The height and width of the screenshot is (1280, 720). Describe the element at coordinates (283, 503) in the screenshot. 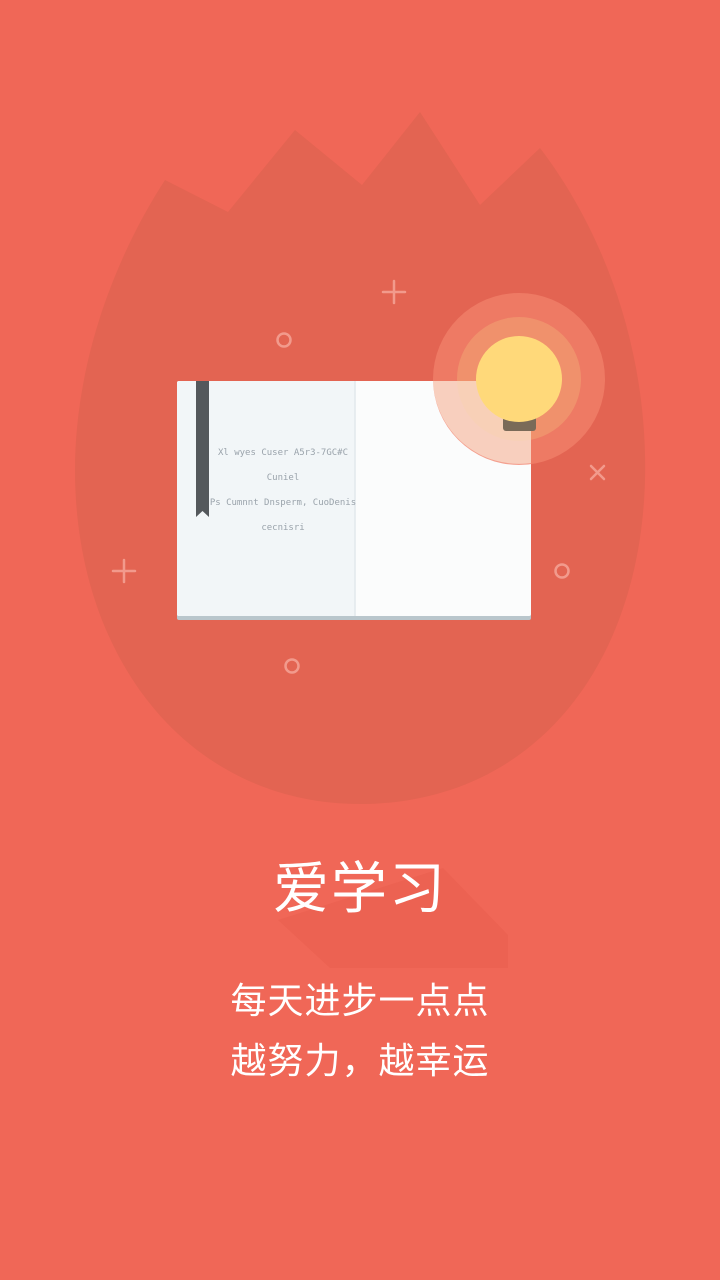

I see `book-text-line: Ps Cumnnt Dnsperm, CuoDenis` at that location.